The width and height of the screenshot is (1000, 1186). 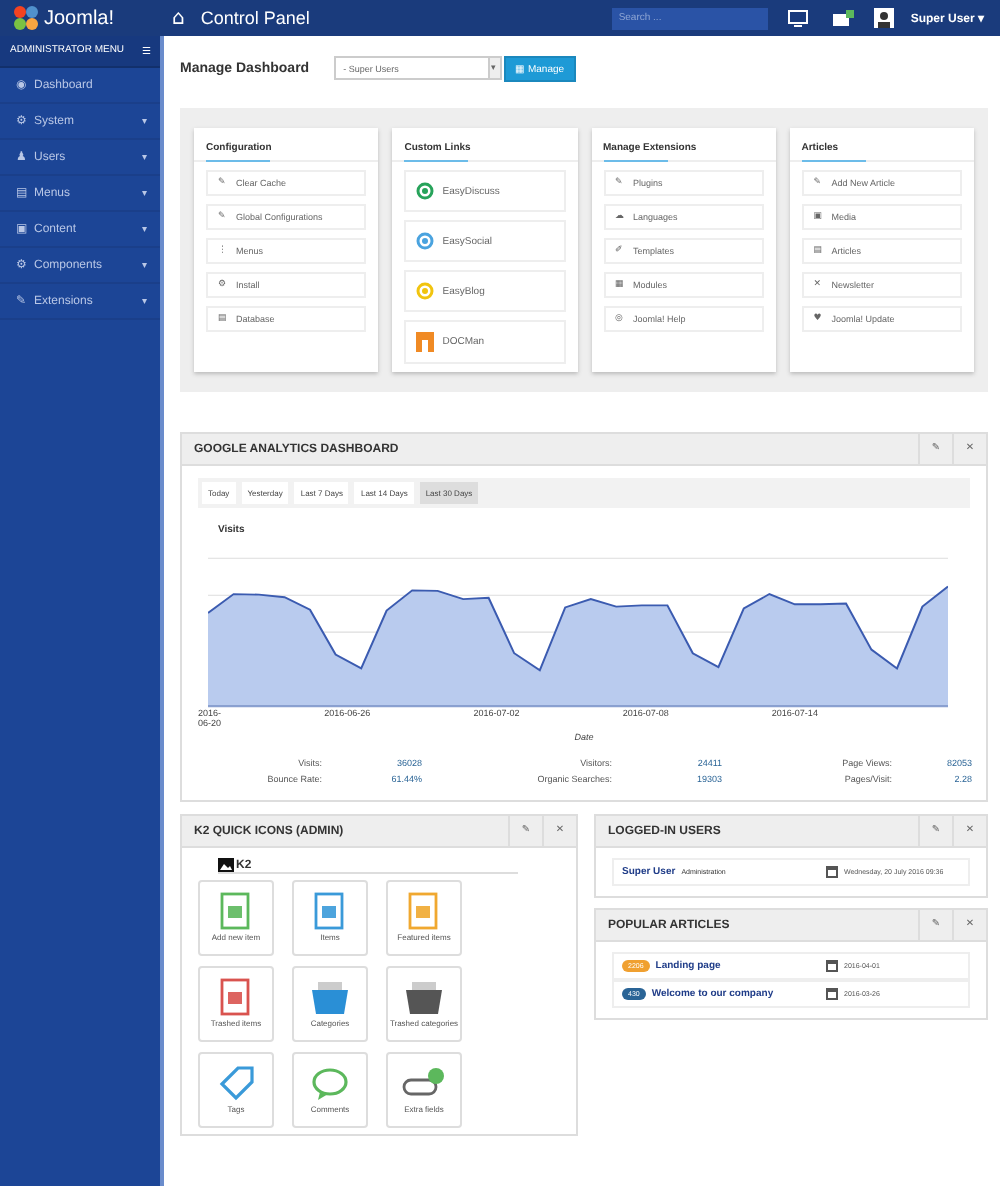 What do you see at coordinates (843, 18) in the screenshot?
I see `mail-icon` at bounding box center [843, 18].